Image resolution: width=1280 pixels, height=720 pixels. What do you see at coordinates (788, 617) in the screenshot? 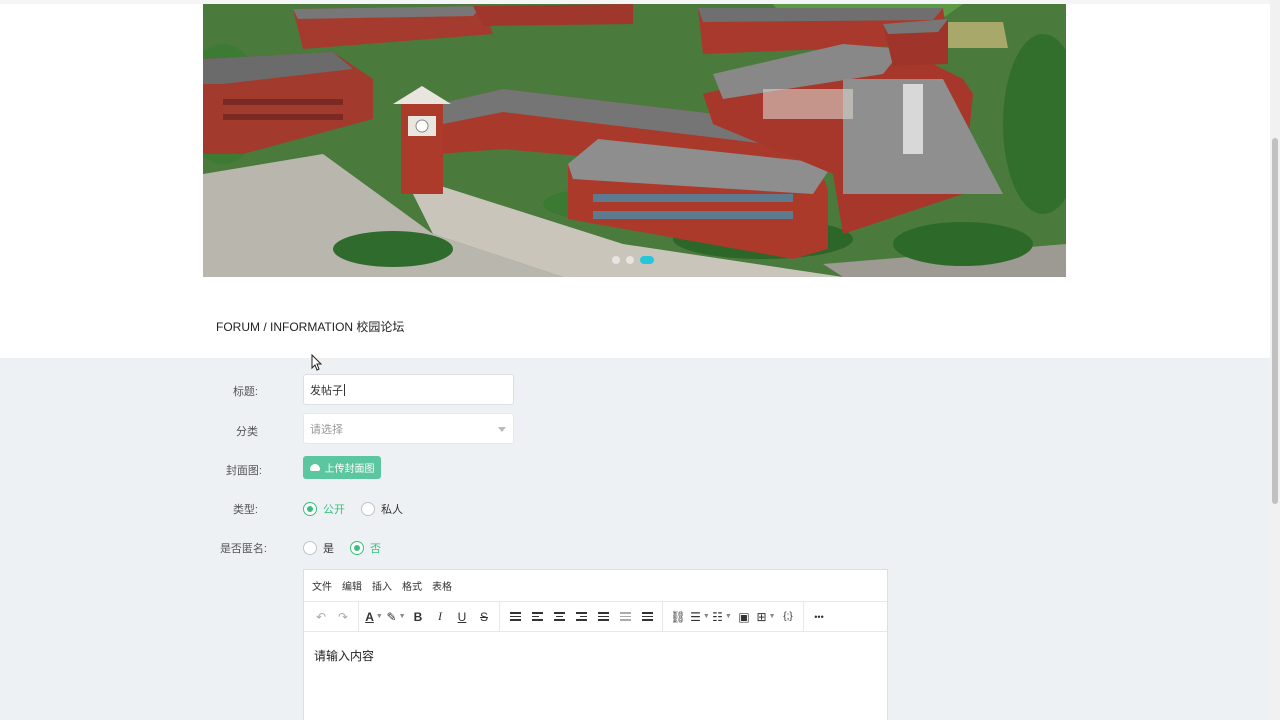
I see `code-icon: {;}` at bounding box center [788, 617].